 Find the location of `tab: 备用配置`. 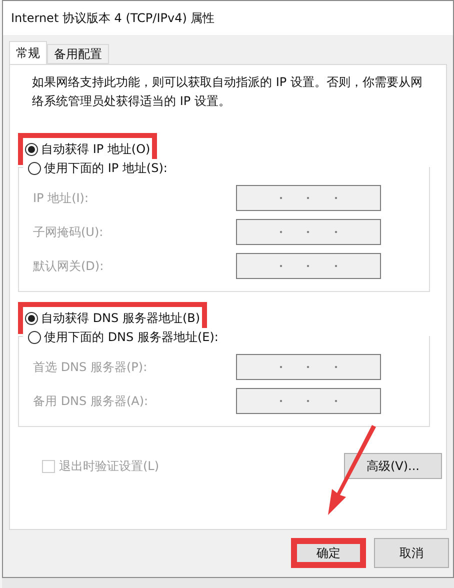

tab: 备用配置 is located at coordinates (78, 54).